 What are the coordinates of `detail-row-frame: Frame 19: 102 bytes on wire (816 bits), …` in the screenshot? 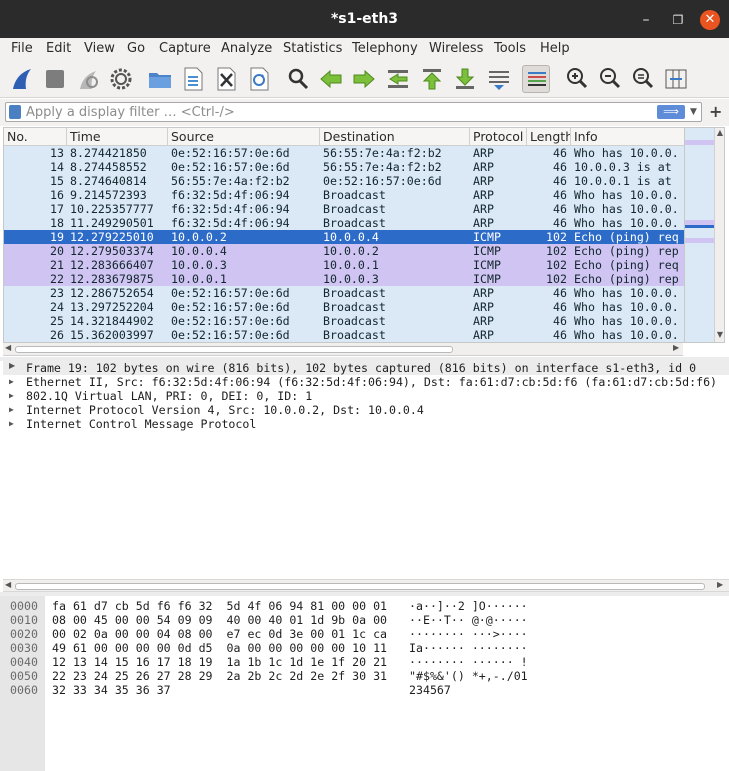 It's located at (366, 368).